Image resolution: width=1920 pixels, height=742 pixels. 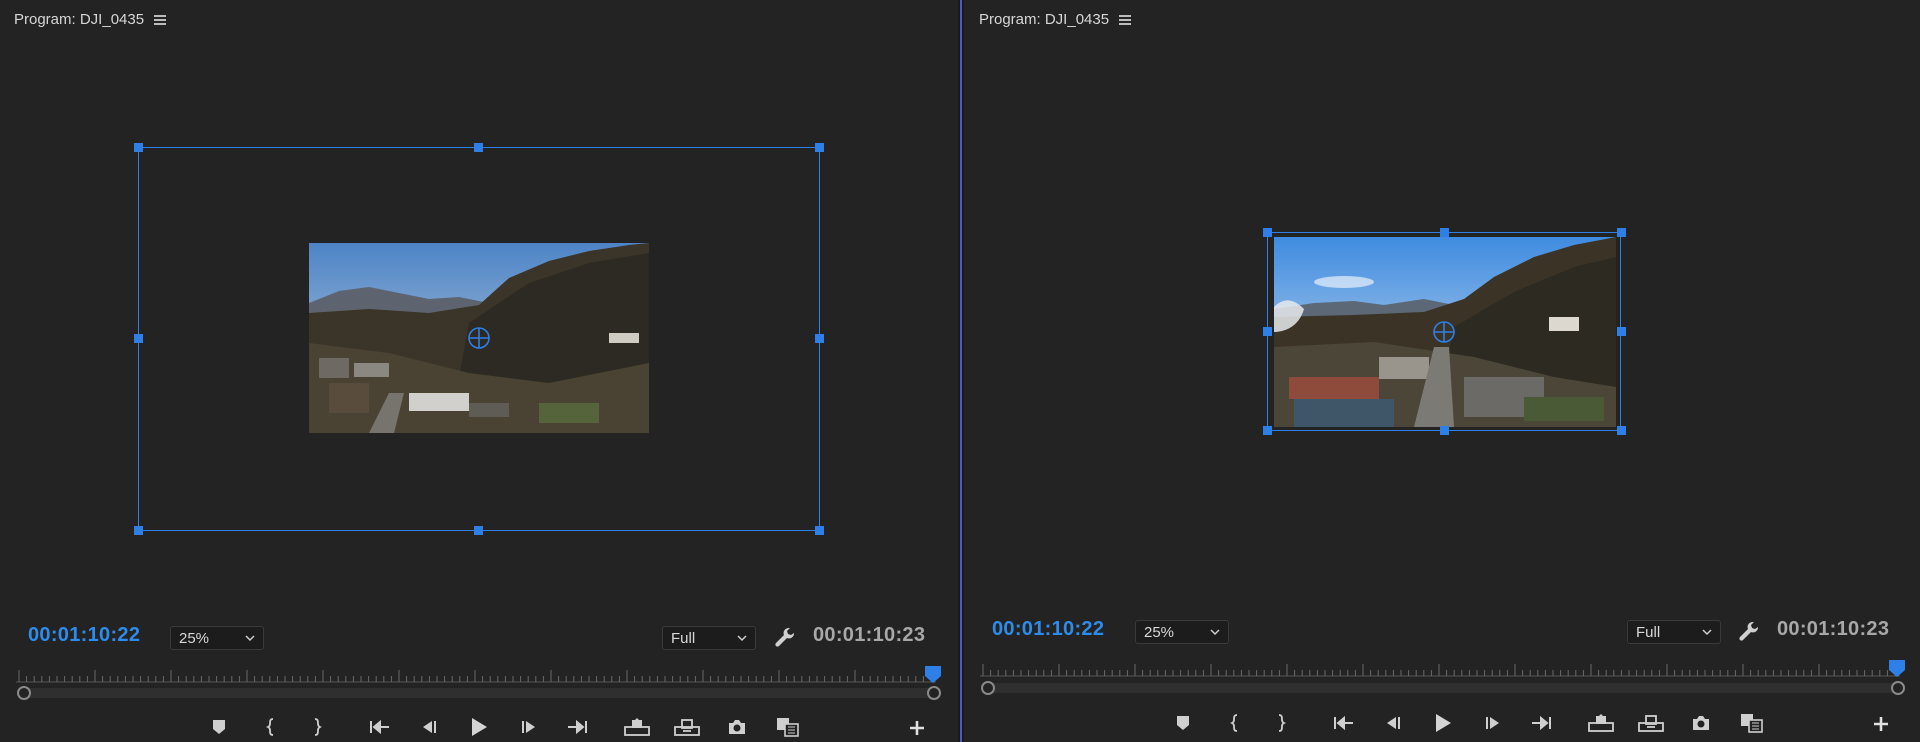 I want to click on go-to-in-icon, so click(x=1343, y=723).